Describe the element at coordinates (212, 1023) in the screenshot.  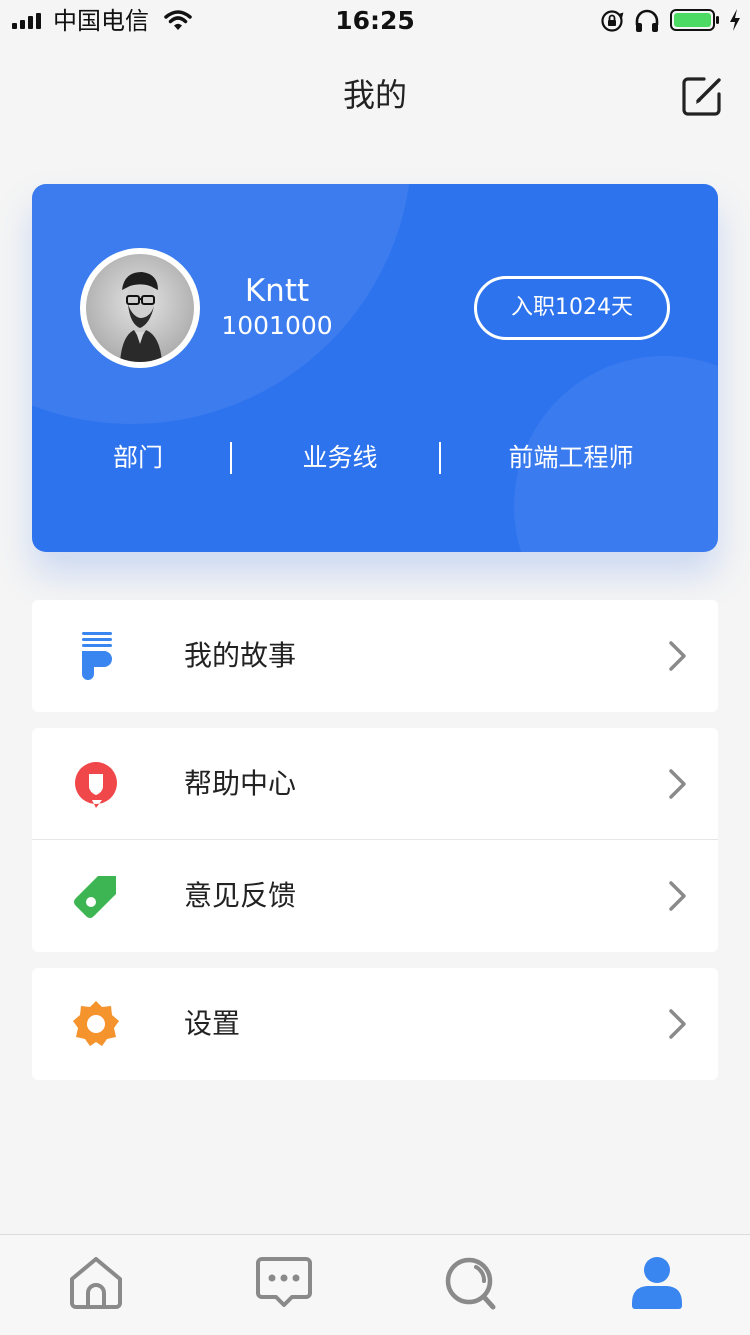
I see `menu-label: 设置` at that location.